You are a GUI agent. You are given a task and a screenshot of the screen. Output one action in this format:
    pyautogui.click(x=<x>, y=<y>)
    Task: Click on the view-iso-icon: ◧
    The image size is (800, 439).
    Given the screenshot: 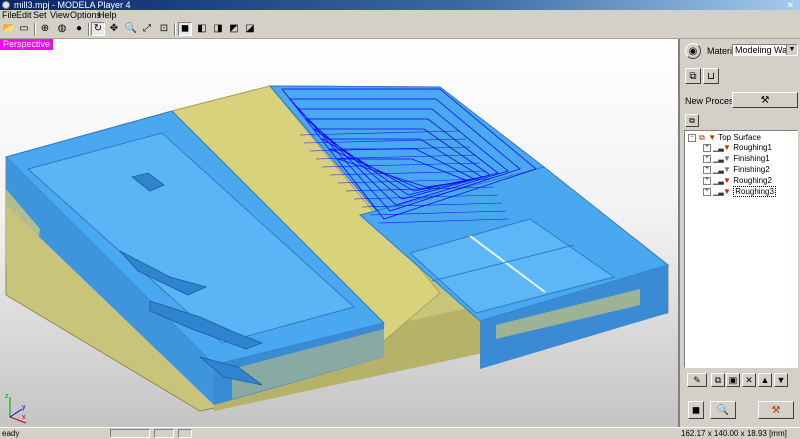 What is the action you would take?
    pyautogui.click(x=202, y=29)
    